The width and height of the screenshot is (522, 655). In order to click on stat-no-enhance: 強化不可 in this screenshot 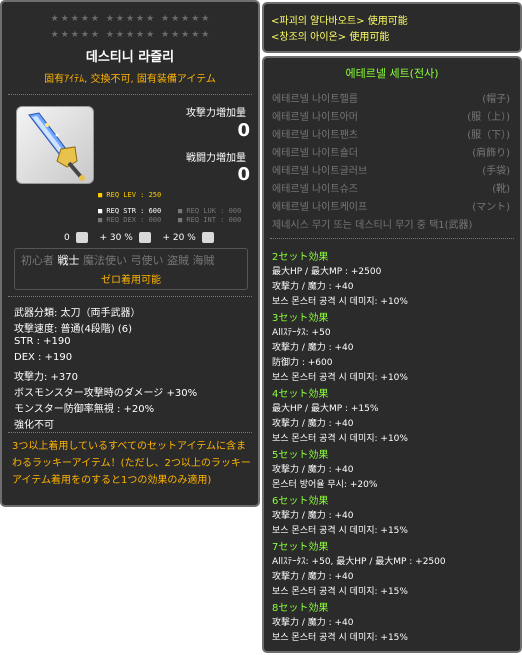, I will do `click(34, 425)`.